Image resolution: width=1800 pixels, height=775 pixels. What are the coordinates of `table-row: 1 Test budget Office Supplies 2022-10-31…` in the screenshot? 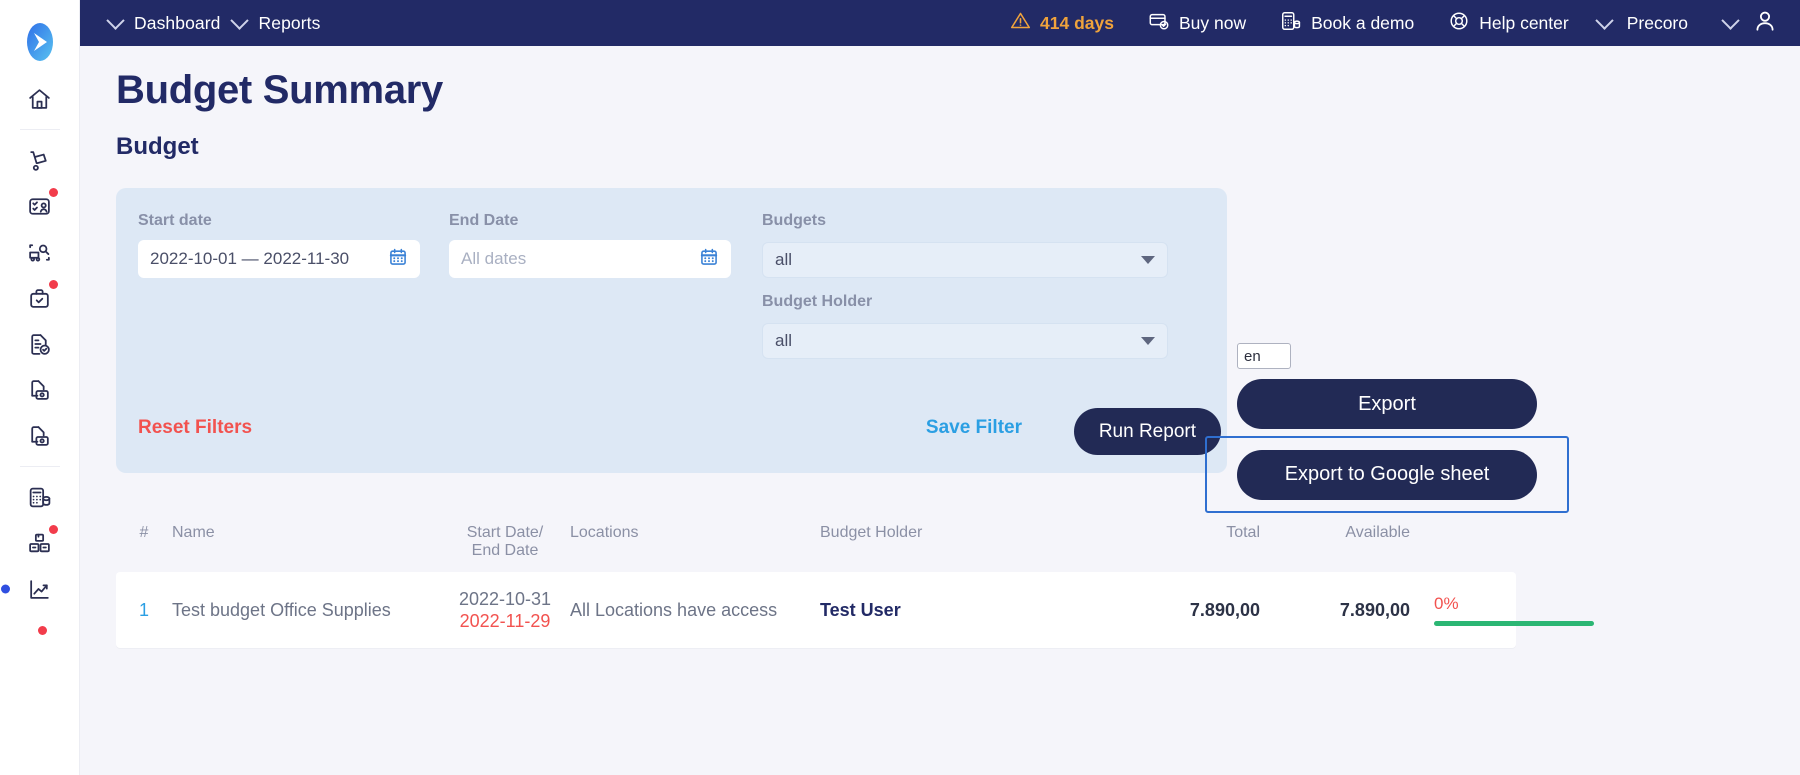 It's located at (855, 610).